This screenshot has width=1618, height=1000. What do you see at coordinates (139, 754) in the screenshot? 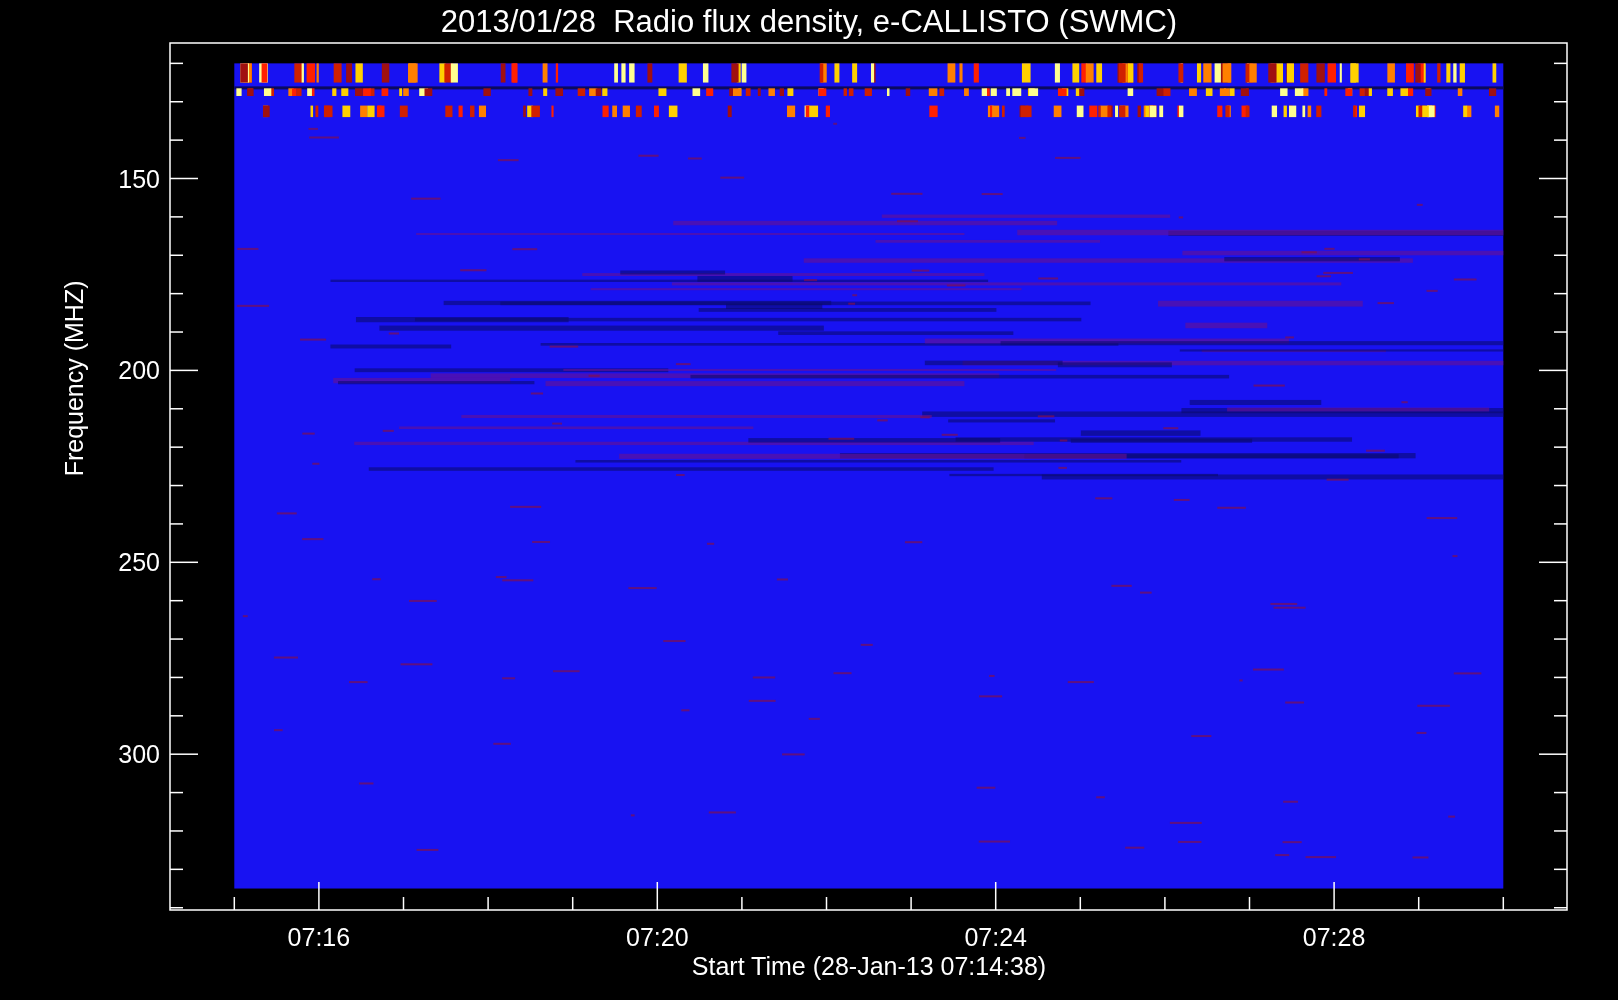
I see `y-tick-label: 300` at bounding box center [139, 754].